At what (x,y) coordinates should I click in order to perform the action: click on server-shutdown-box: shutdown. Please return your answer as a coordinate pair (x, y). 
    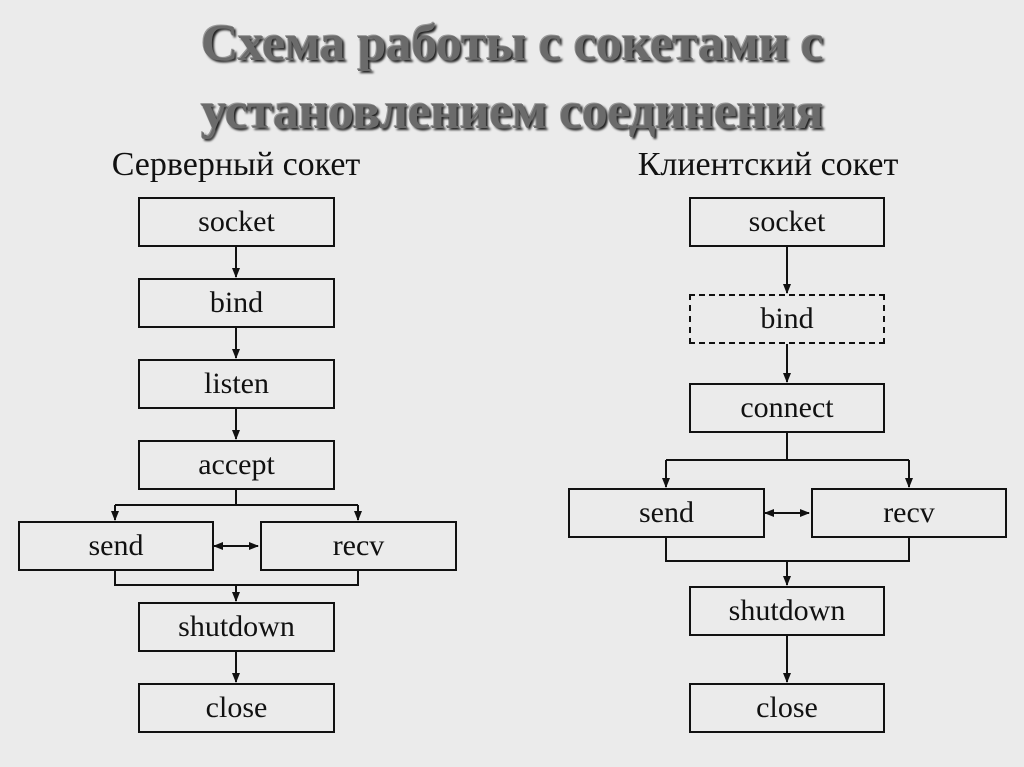
    Looking at the image, I should click on (236, 627).